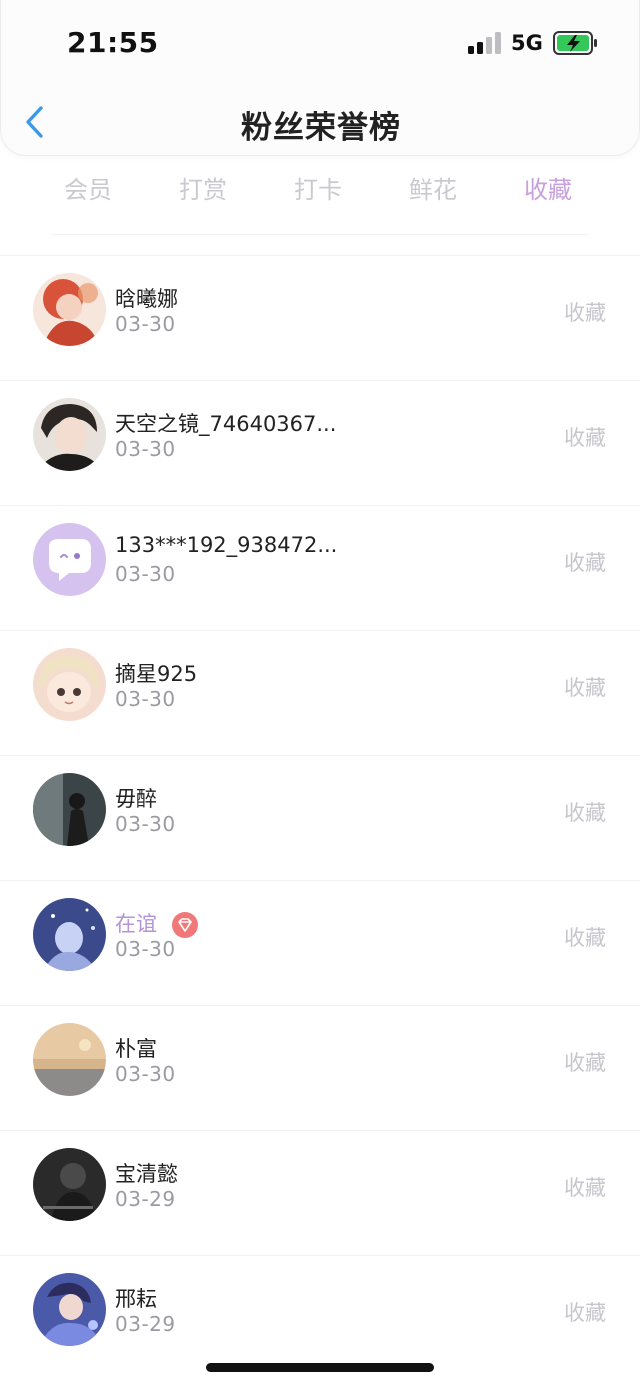  What do you see at coordinates (320, 317) in the screenshot?
I see `list-item: 晗曦娜 03-30 收藏` at bounding box center [320, 317].